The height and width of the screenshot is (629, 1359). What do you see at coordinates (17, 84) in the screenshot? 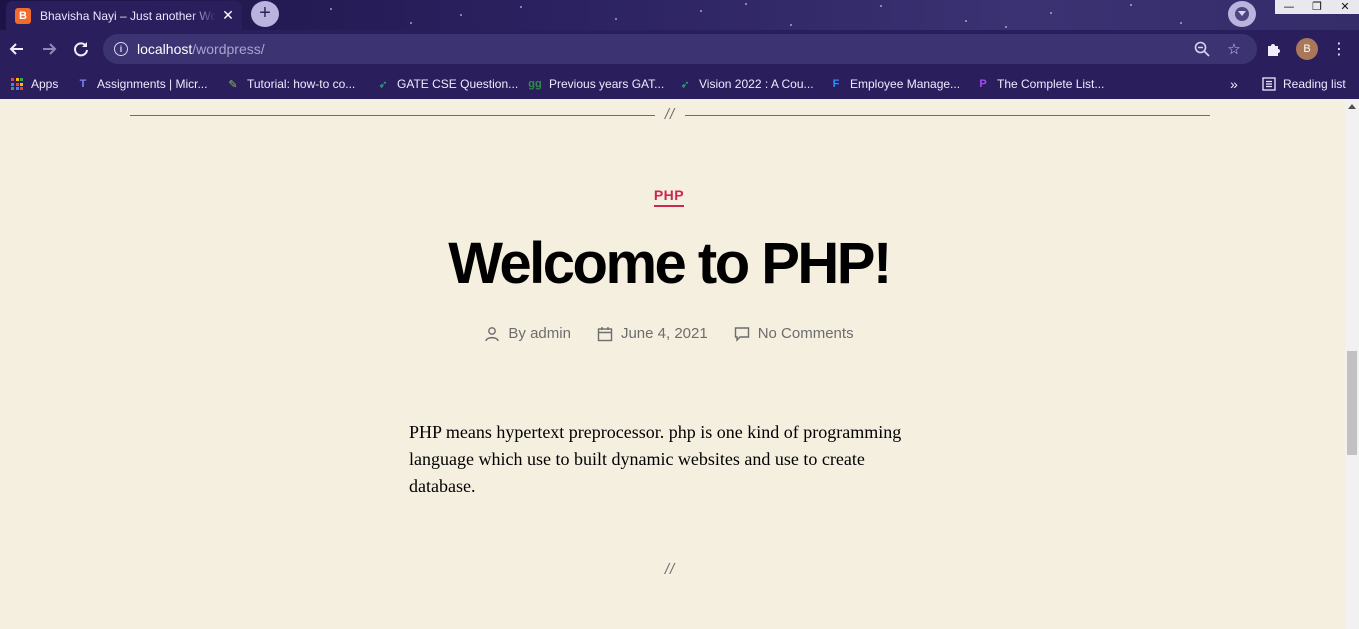
I see `apps-grid-icon` at bounding box center [17, 84].